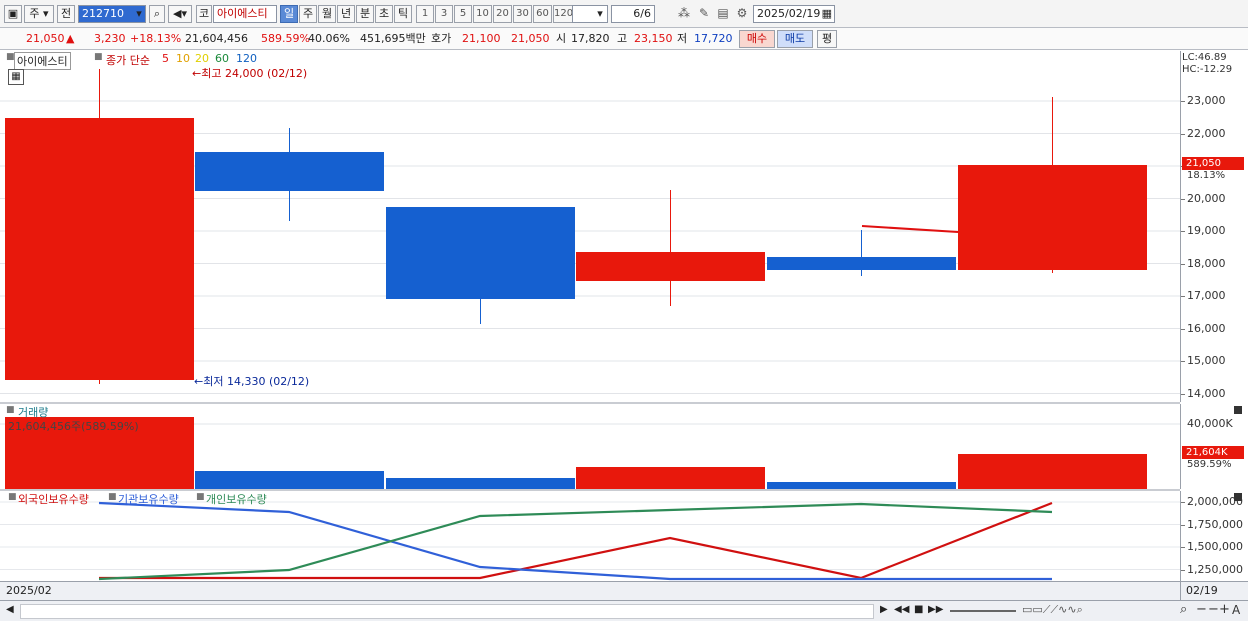 The height and width of the screenshot is (621, 1248). What do you see at coordinates (1224, 609) in the screenshot?
I see `zoom-in-icon: +` at bounding box center [1224, 609].